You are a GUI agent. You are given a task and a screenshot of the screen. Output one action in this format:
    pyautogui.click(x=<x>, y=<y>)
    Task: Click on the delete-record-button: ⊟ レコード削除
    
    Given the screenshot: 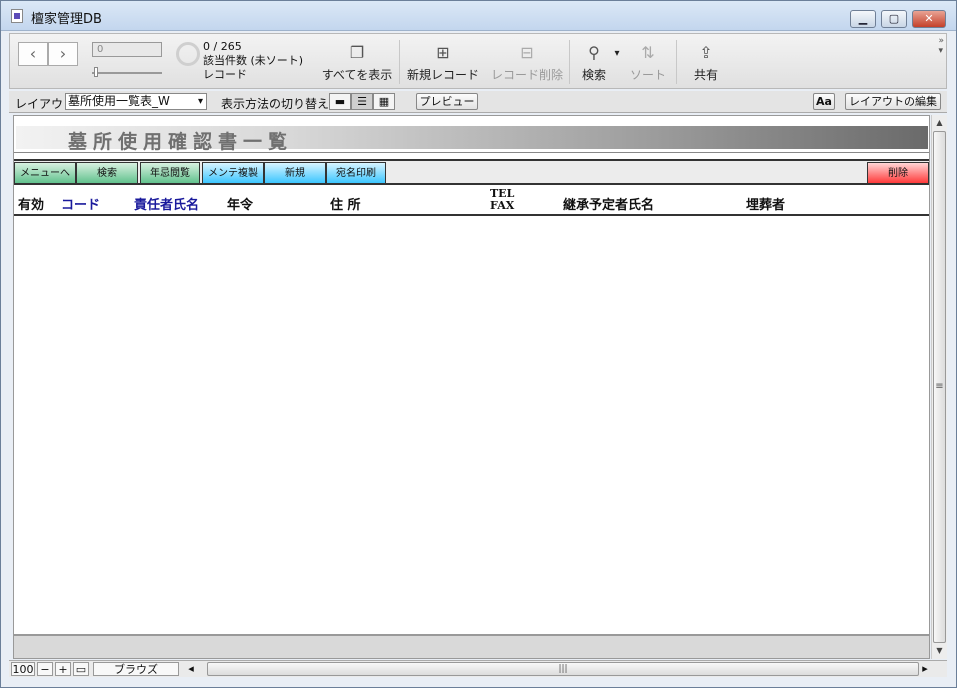 What is the action you would take?
    pyautogui.click(x=527, y=61)
    